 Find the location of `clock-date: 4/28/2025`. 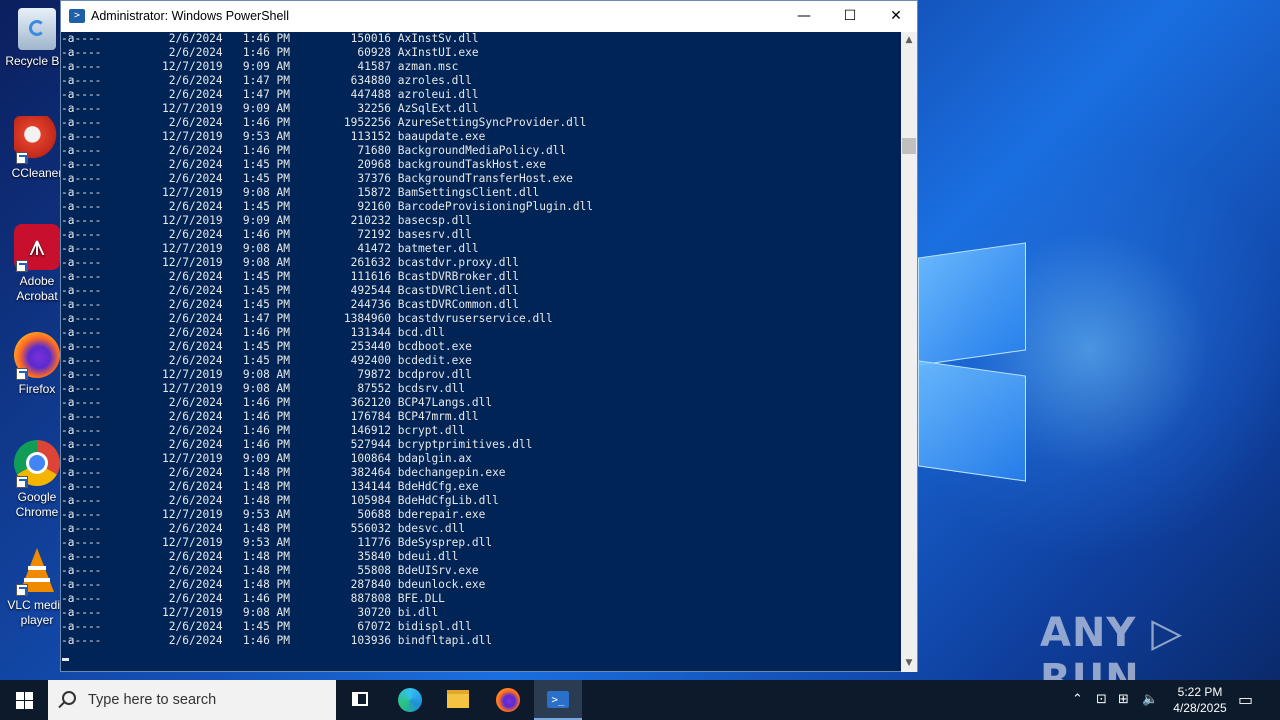

clock-date: 4/28/2025 is located at coordinates (1200, 708).